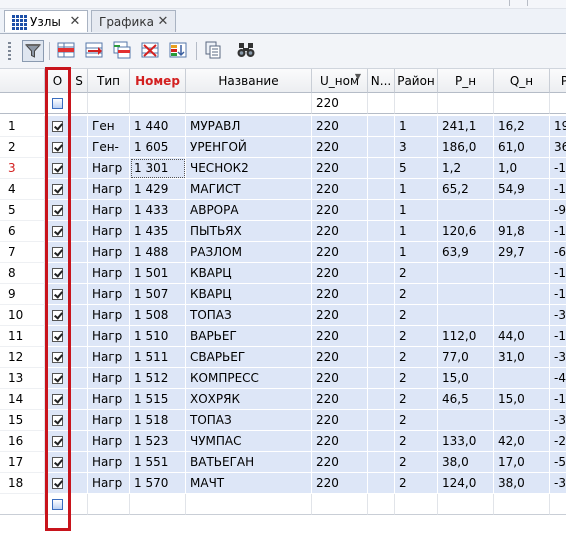 The width and height of the screenshot is (566, 554). Describe the element at coordinates (22, 81) in the screenshot. I see `column-header-num` at that location.